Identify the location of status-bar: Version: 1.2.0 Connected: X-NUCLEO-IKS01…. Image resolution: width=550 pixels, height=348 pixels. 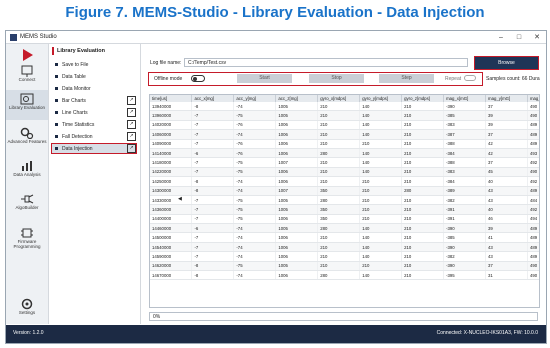
(276, 334).